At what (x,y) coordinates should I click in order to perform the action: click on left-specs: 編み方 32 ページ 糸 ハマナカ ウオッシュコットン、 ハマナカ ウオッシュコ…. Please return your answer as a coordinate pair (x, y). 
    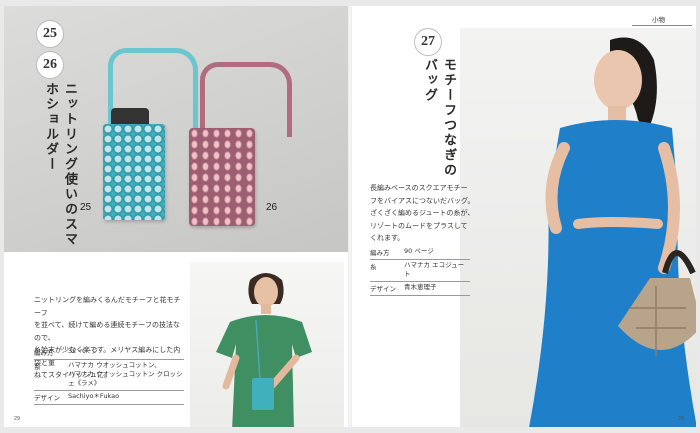
    Looking at the image, I should click on (109, 375).